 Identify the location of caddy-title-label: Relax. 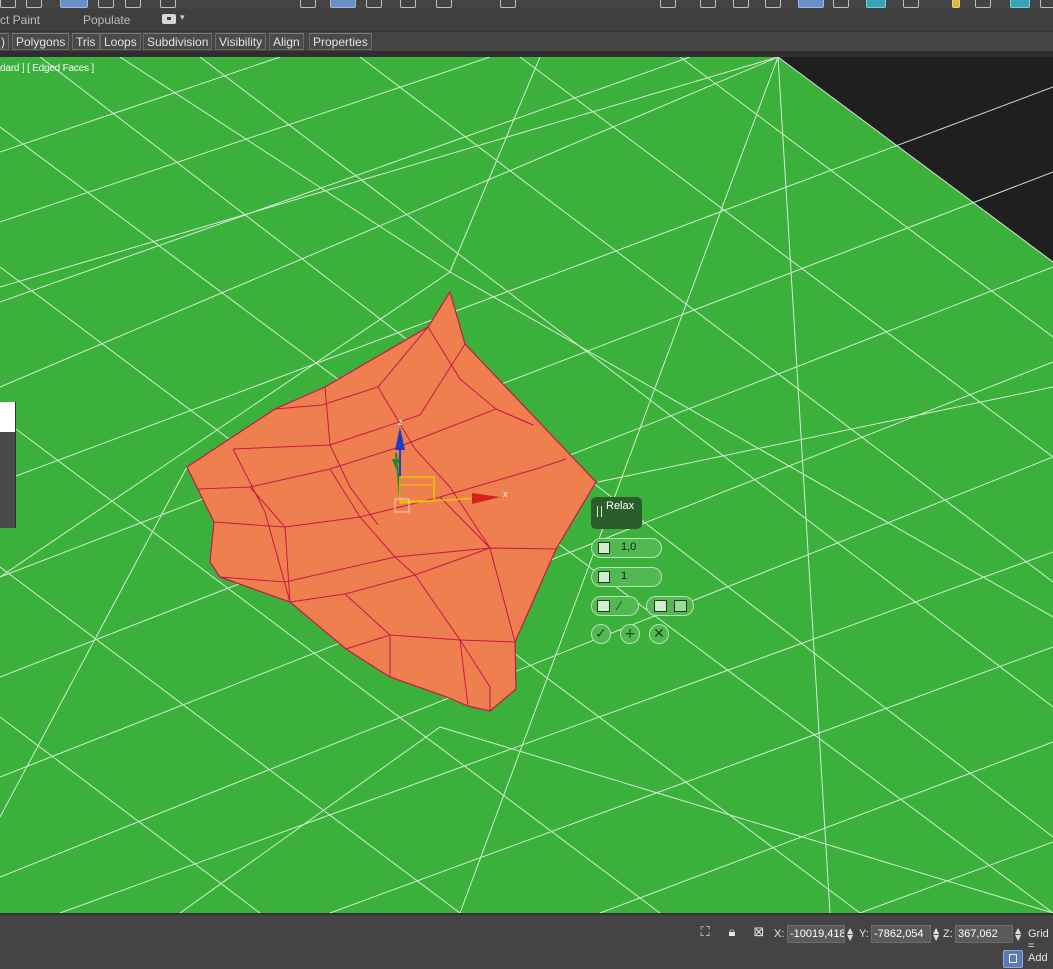
(620, 506).